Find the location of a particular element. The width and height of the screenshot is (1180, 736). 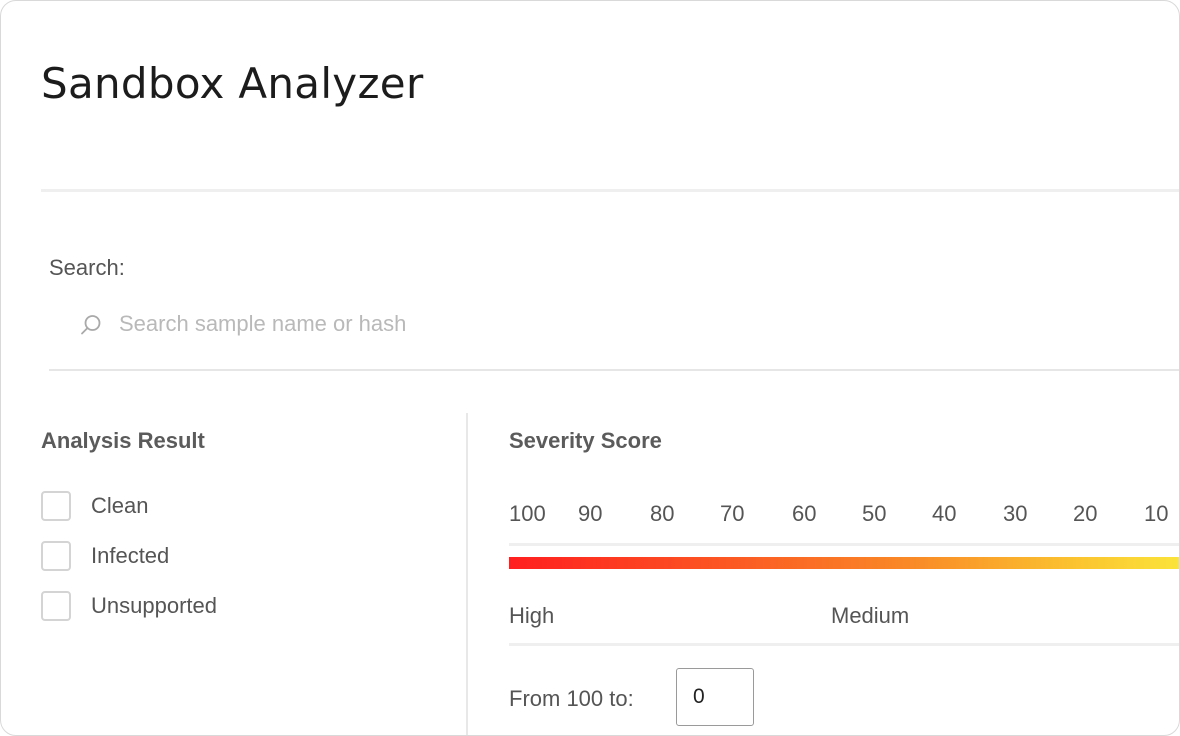

search-icon is located at coordinates (91, 325).